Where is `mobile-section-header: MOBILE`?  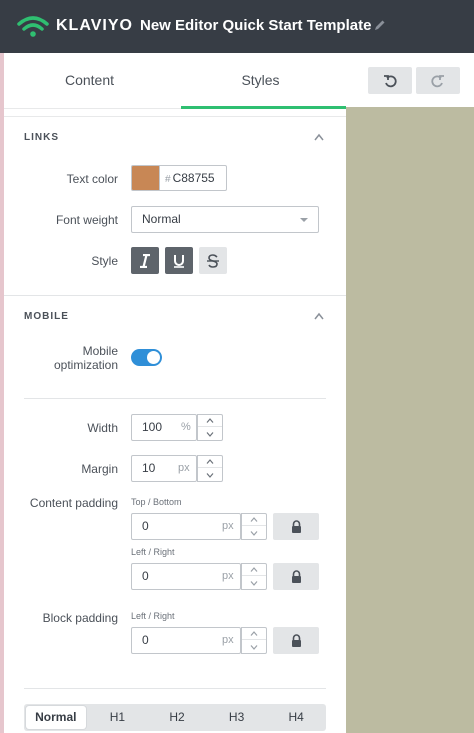 mobile-section-header: MOBILE is located at coordinates (175, 317).